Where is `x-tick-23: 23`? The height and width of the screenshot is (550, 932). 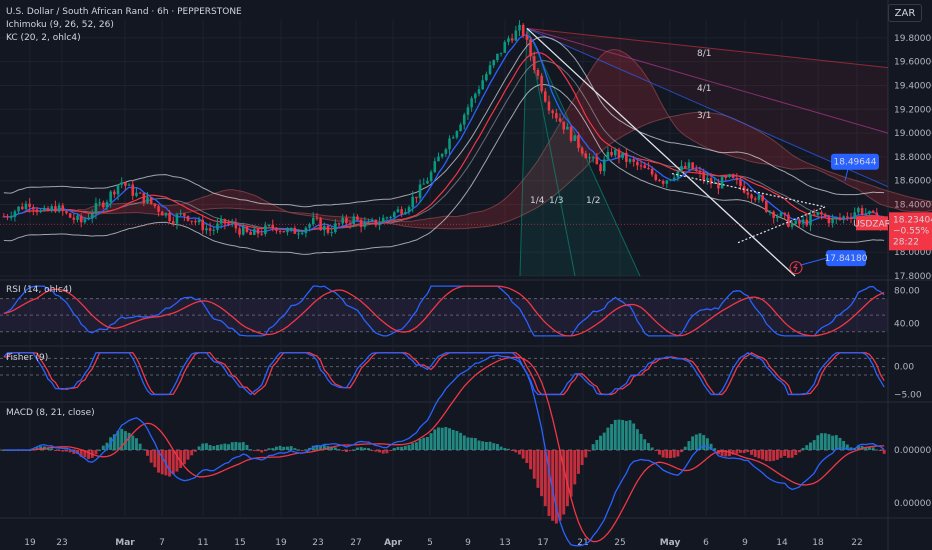 x-tick-23: 23 is located at coordinates (317, 543).